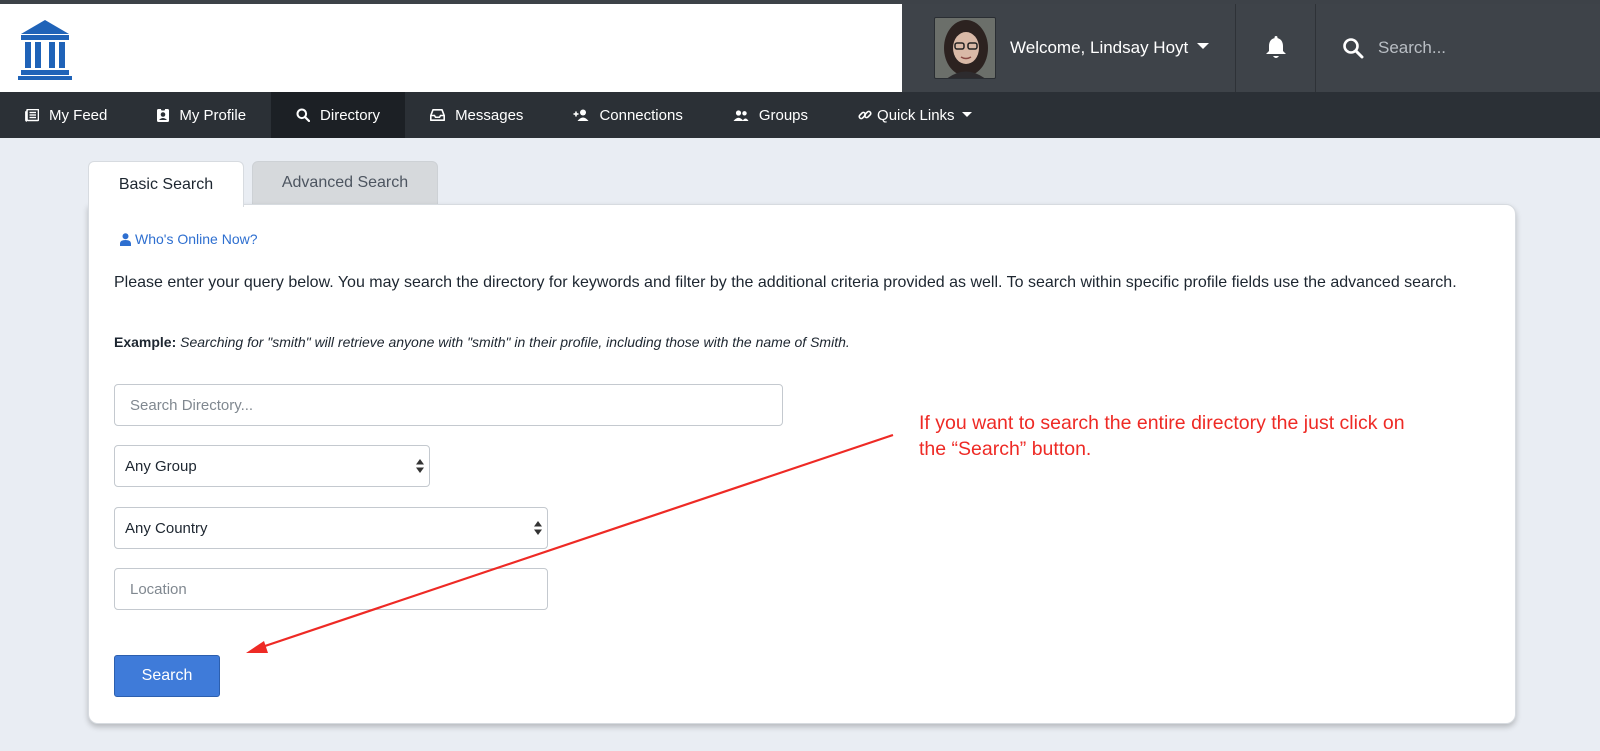 The image size is (1600, 751). I want to click on header-user-area: Welcome, Lindsay Hoyt, so click(1251, 48).